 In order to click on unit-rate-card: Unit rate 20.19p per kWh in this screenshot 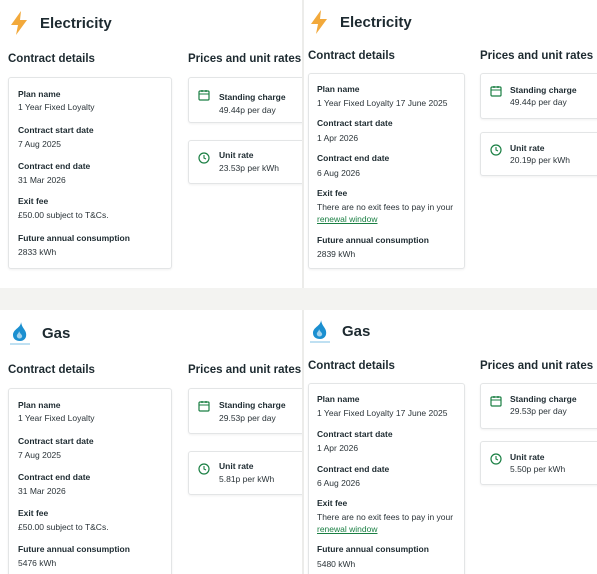, I will do `click(538, 154)`.